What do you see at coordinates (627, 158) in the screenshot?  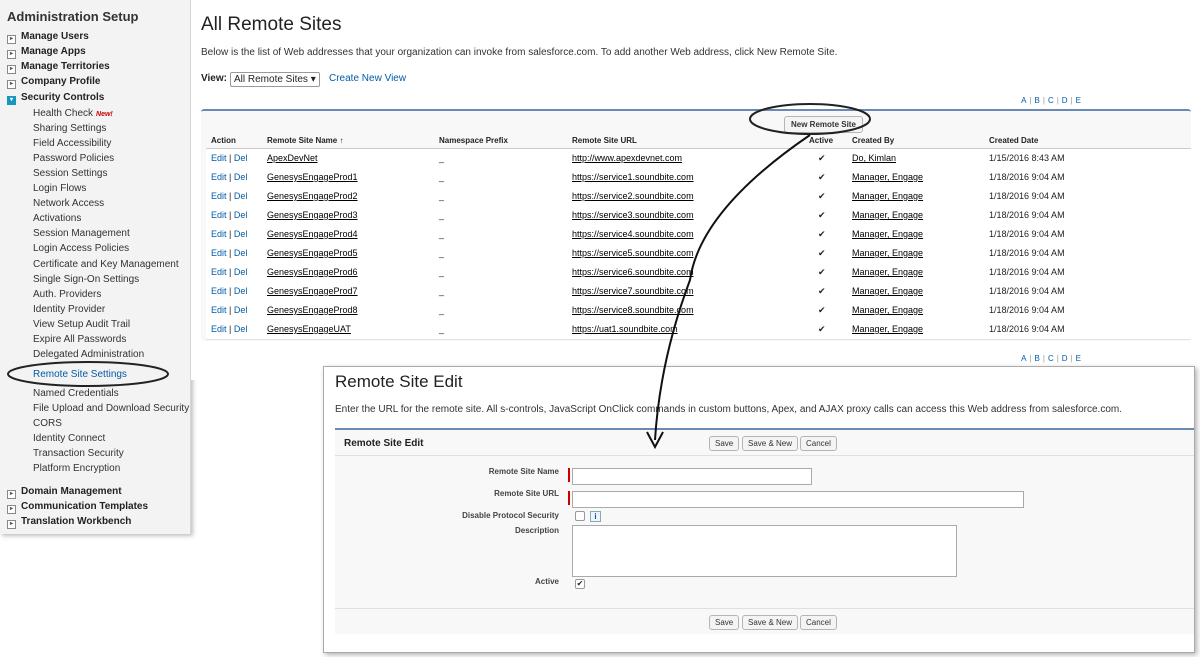 I see `remote-site-url-link: http://www.apexdevnet.com` at bounding box center [627, 158].